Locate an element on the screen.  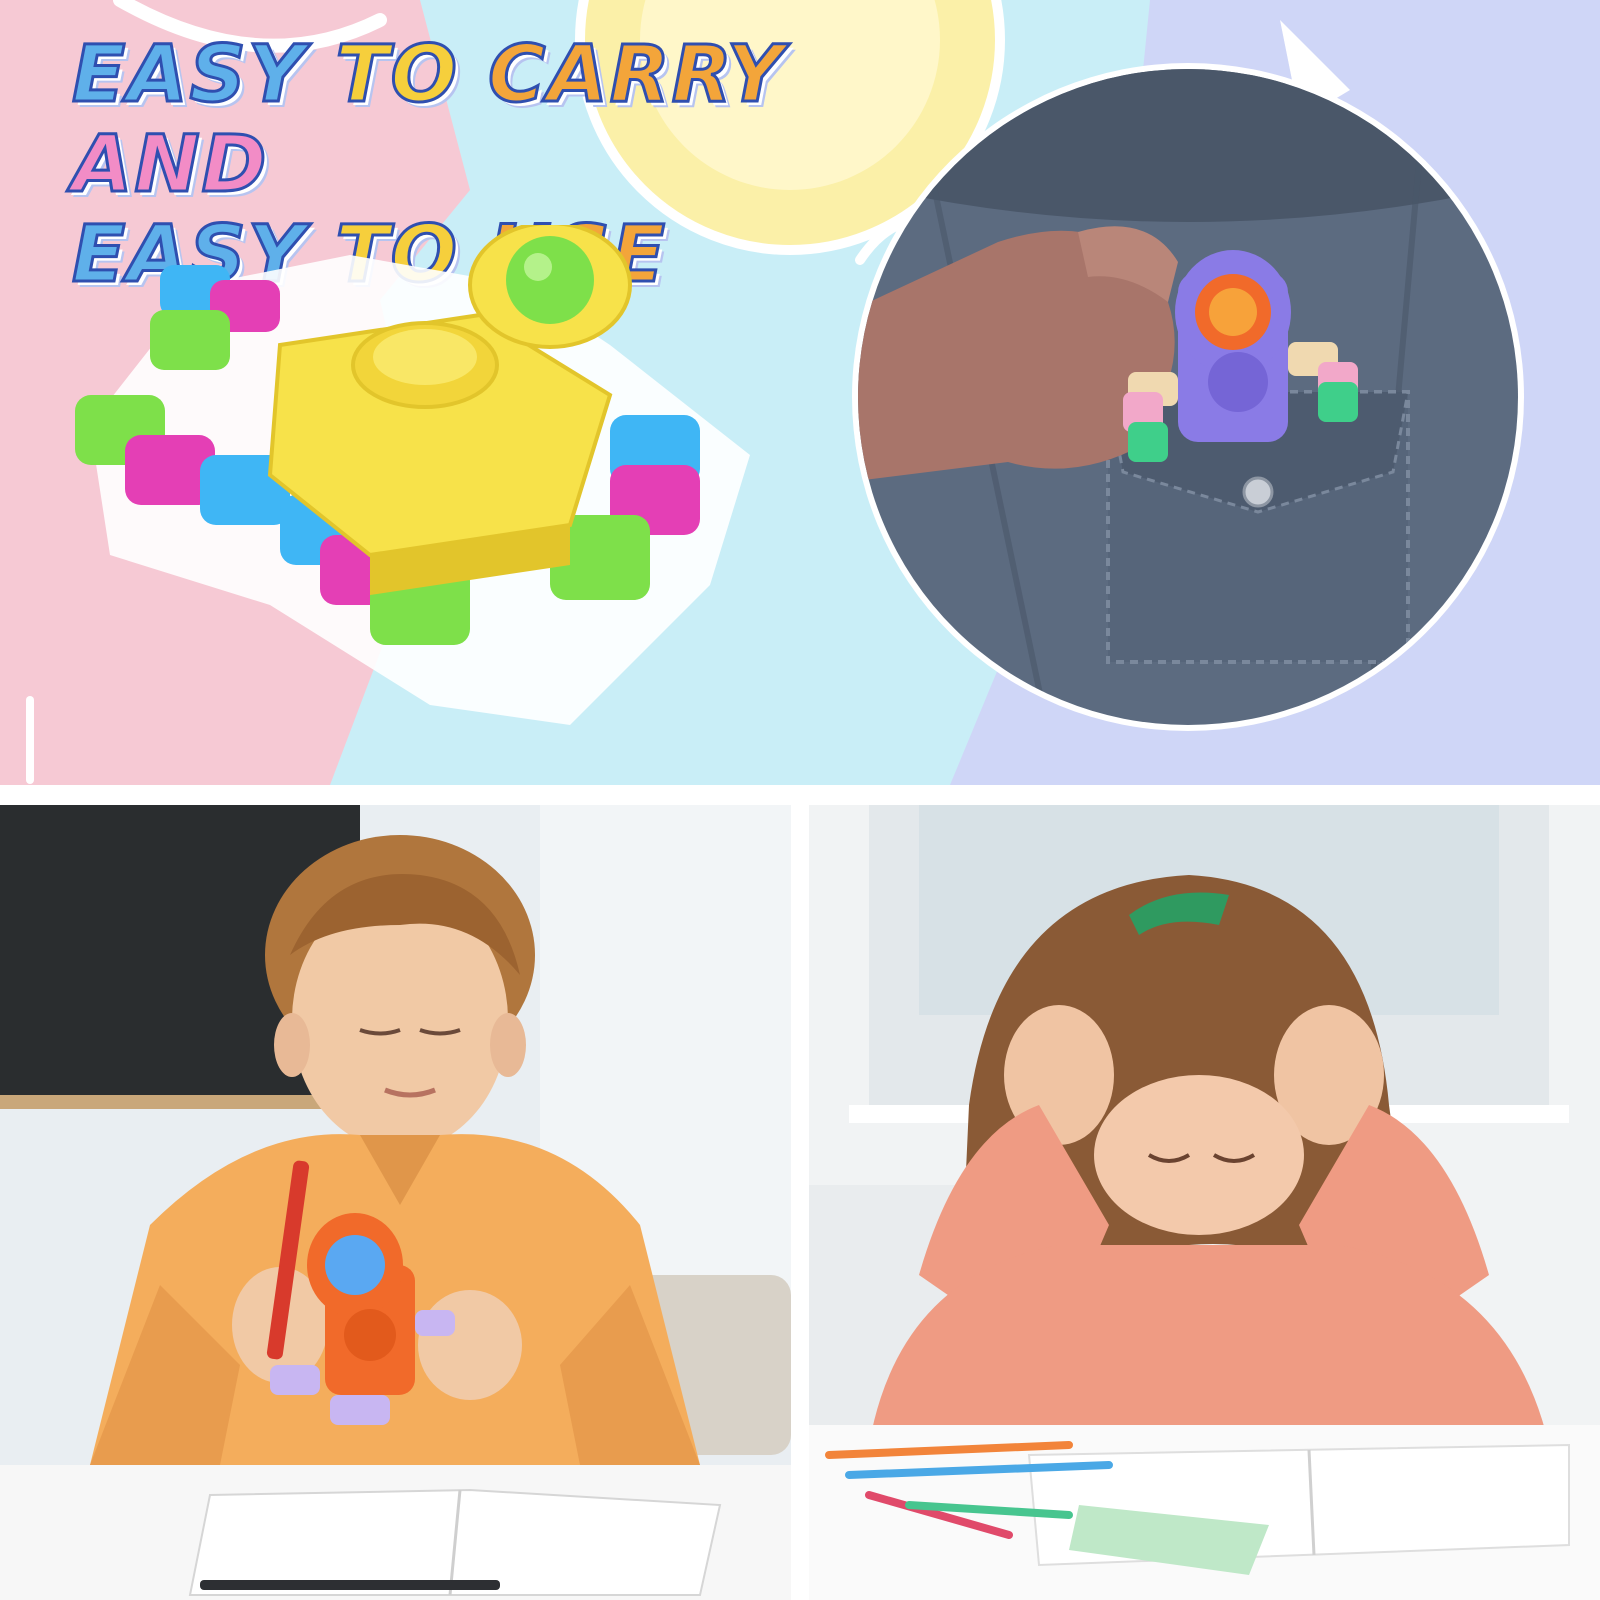
headline-word: CARRY is located at coordinates (636, 75).